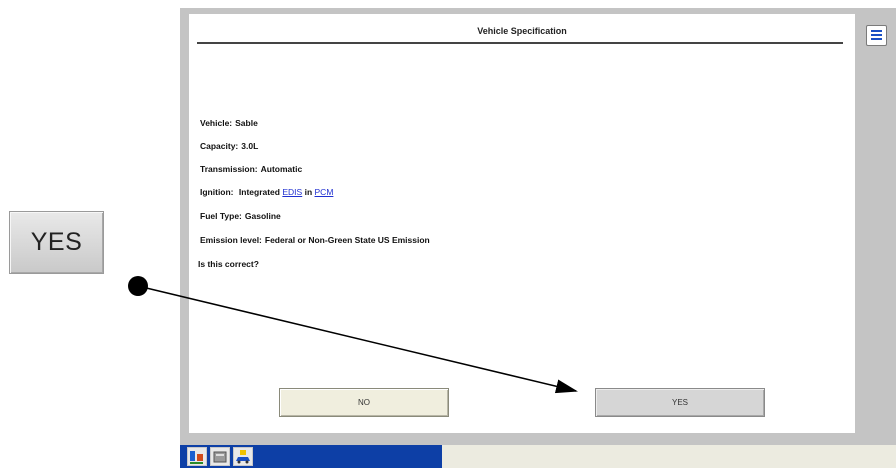 Image resolution: width=896 pixels, height=468 pixels. What do you see at coordinates (364, 402) in the screenshot?
I see `no-button: NO` at bounding box center [364, 402].